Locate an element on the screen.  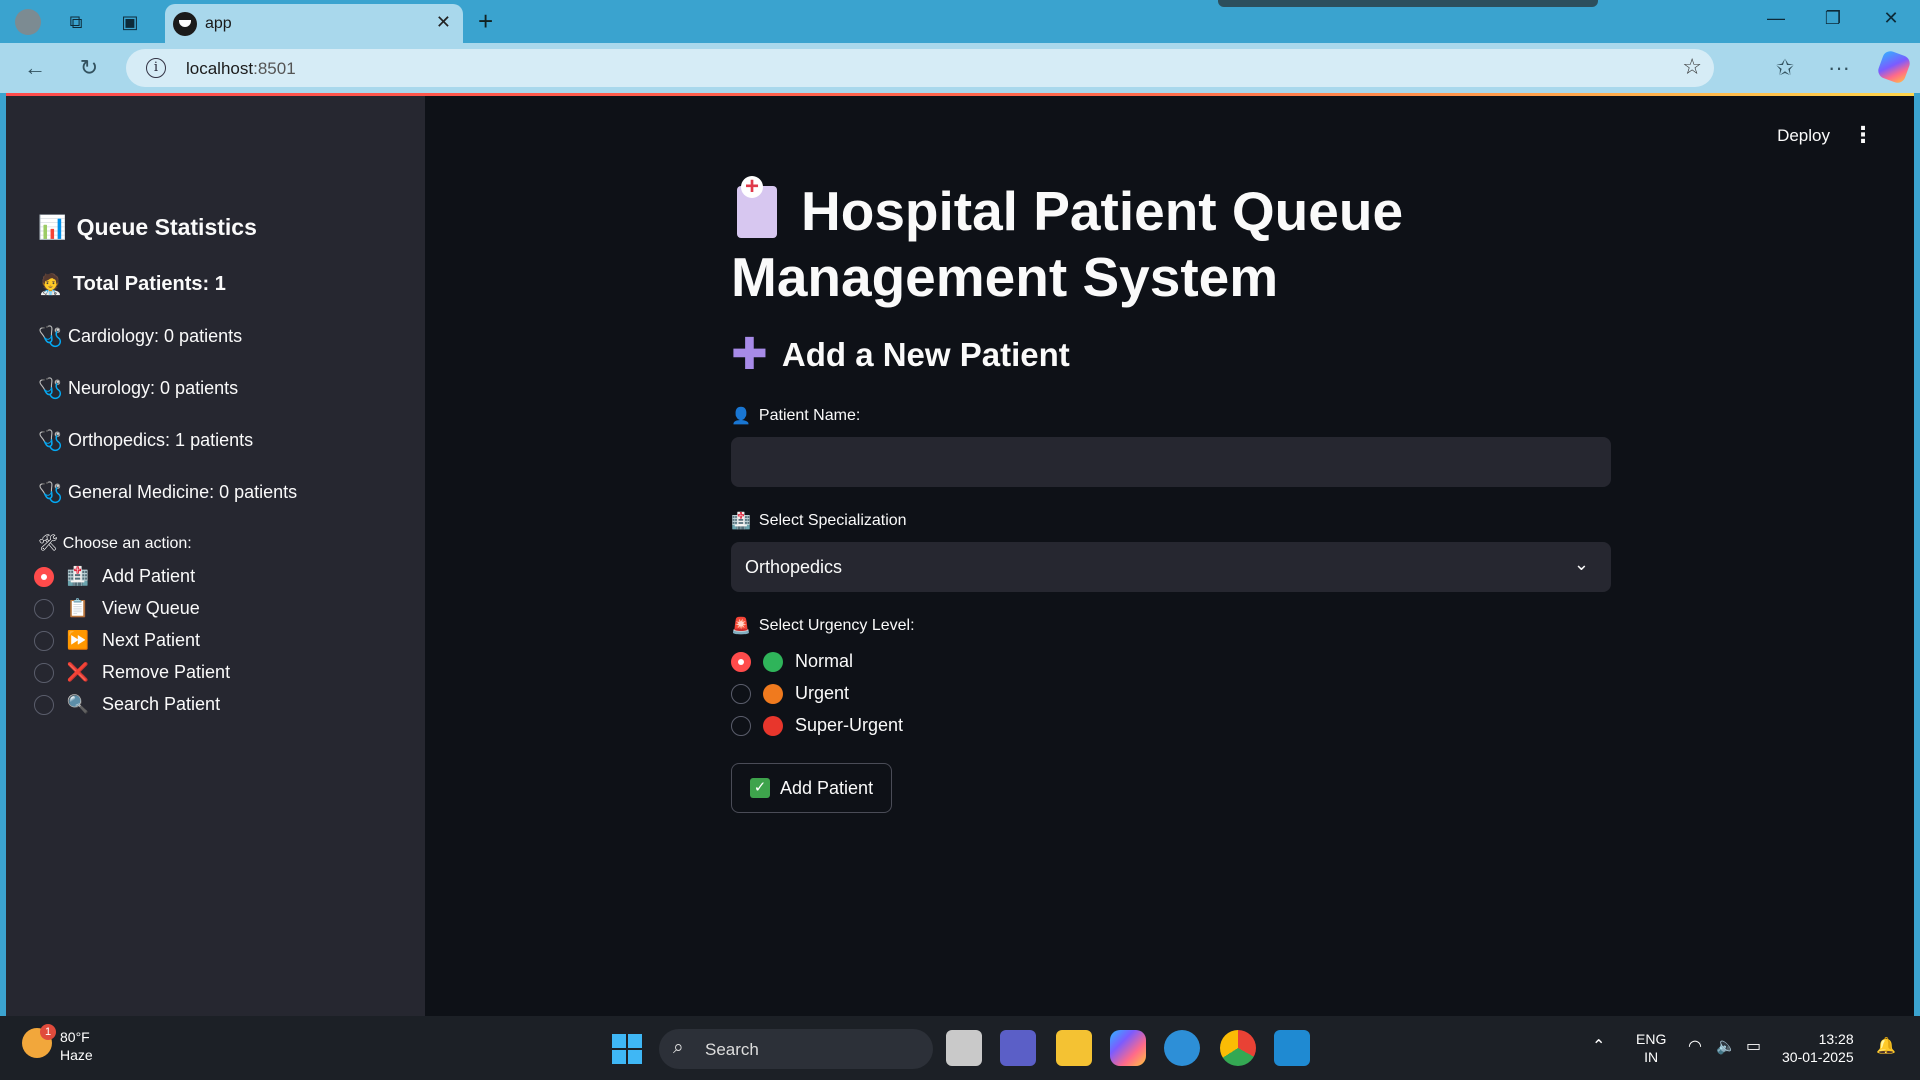
urgency-super-urgent: Super-Urgent is located at coordinates (817, 725).